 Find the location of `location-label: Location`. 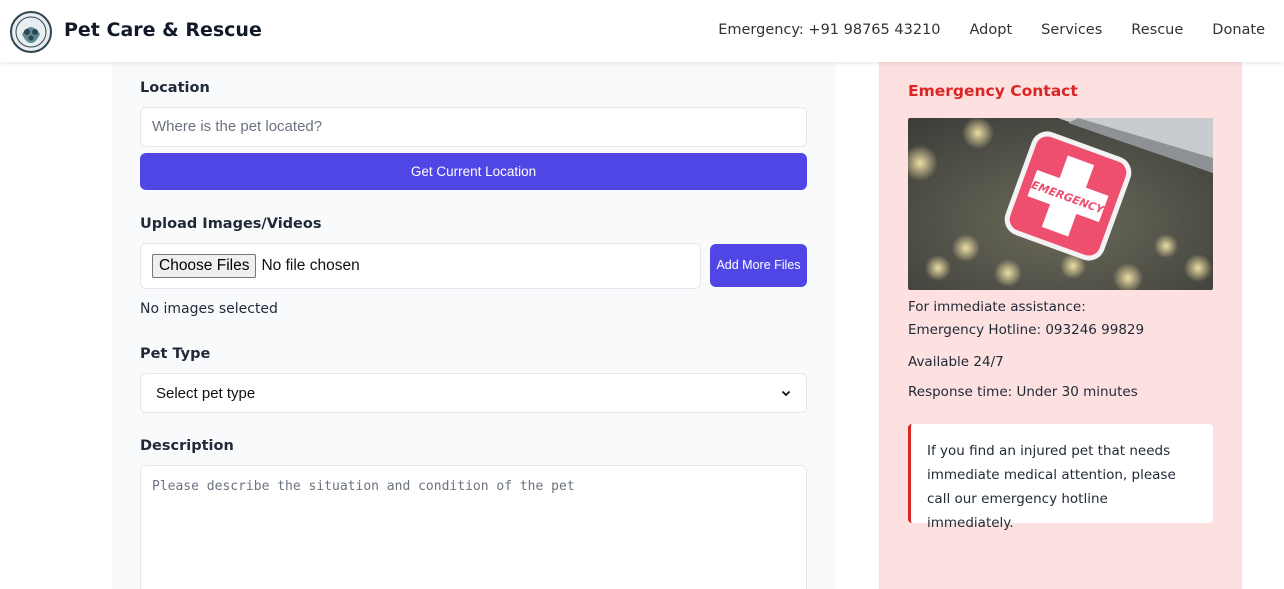

location-label: Location is located at coordinates (175, 88).